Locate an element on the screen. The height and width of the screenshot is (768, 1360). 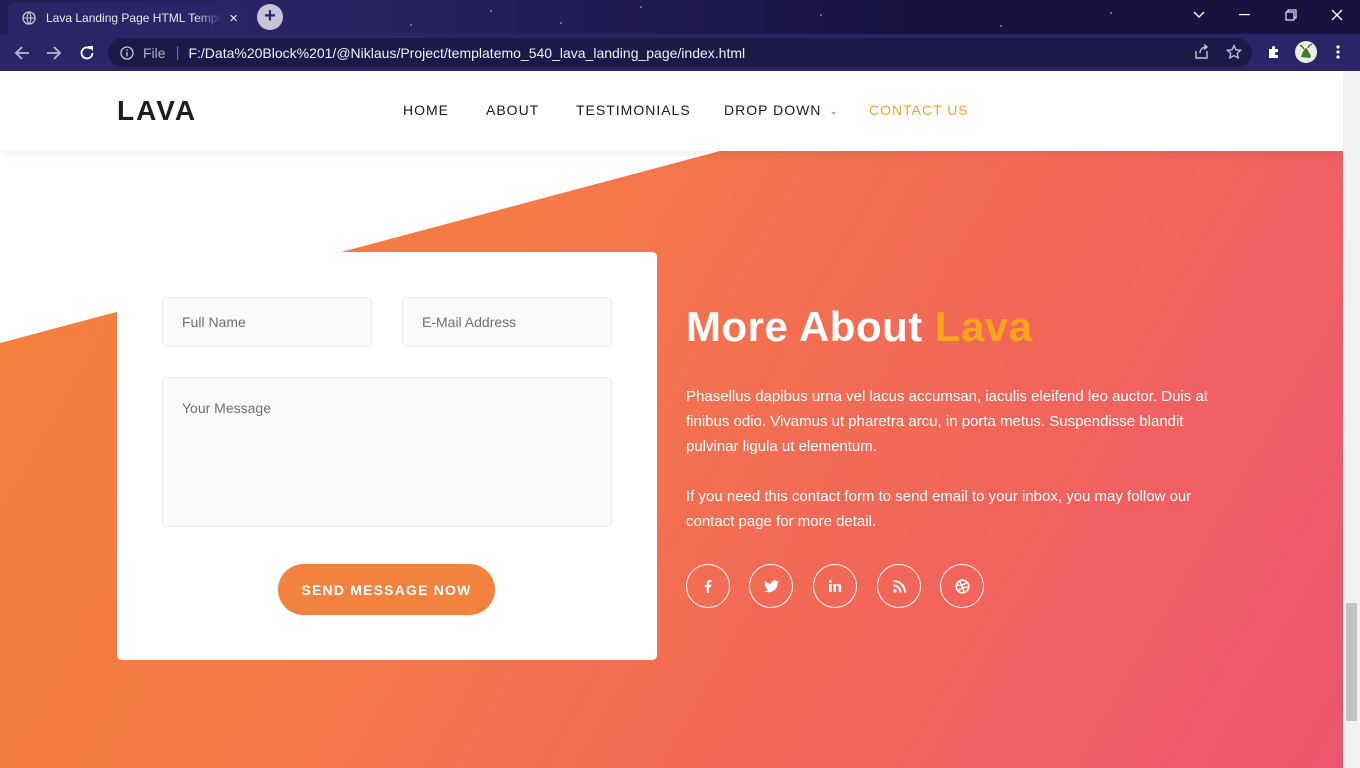
extensions-icon is located at coordinates (1274, 52).